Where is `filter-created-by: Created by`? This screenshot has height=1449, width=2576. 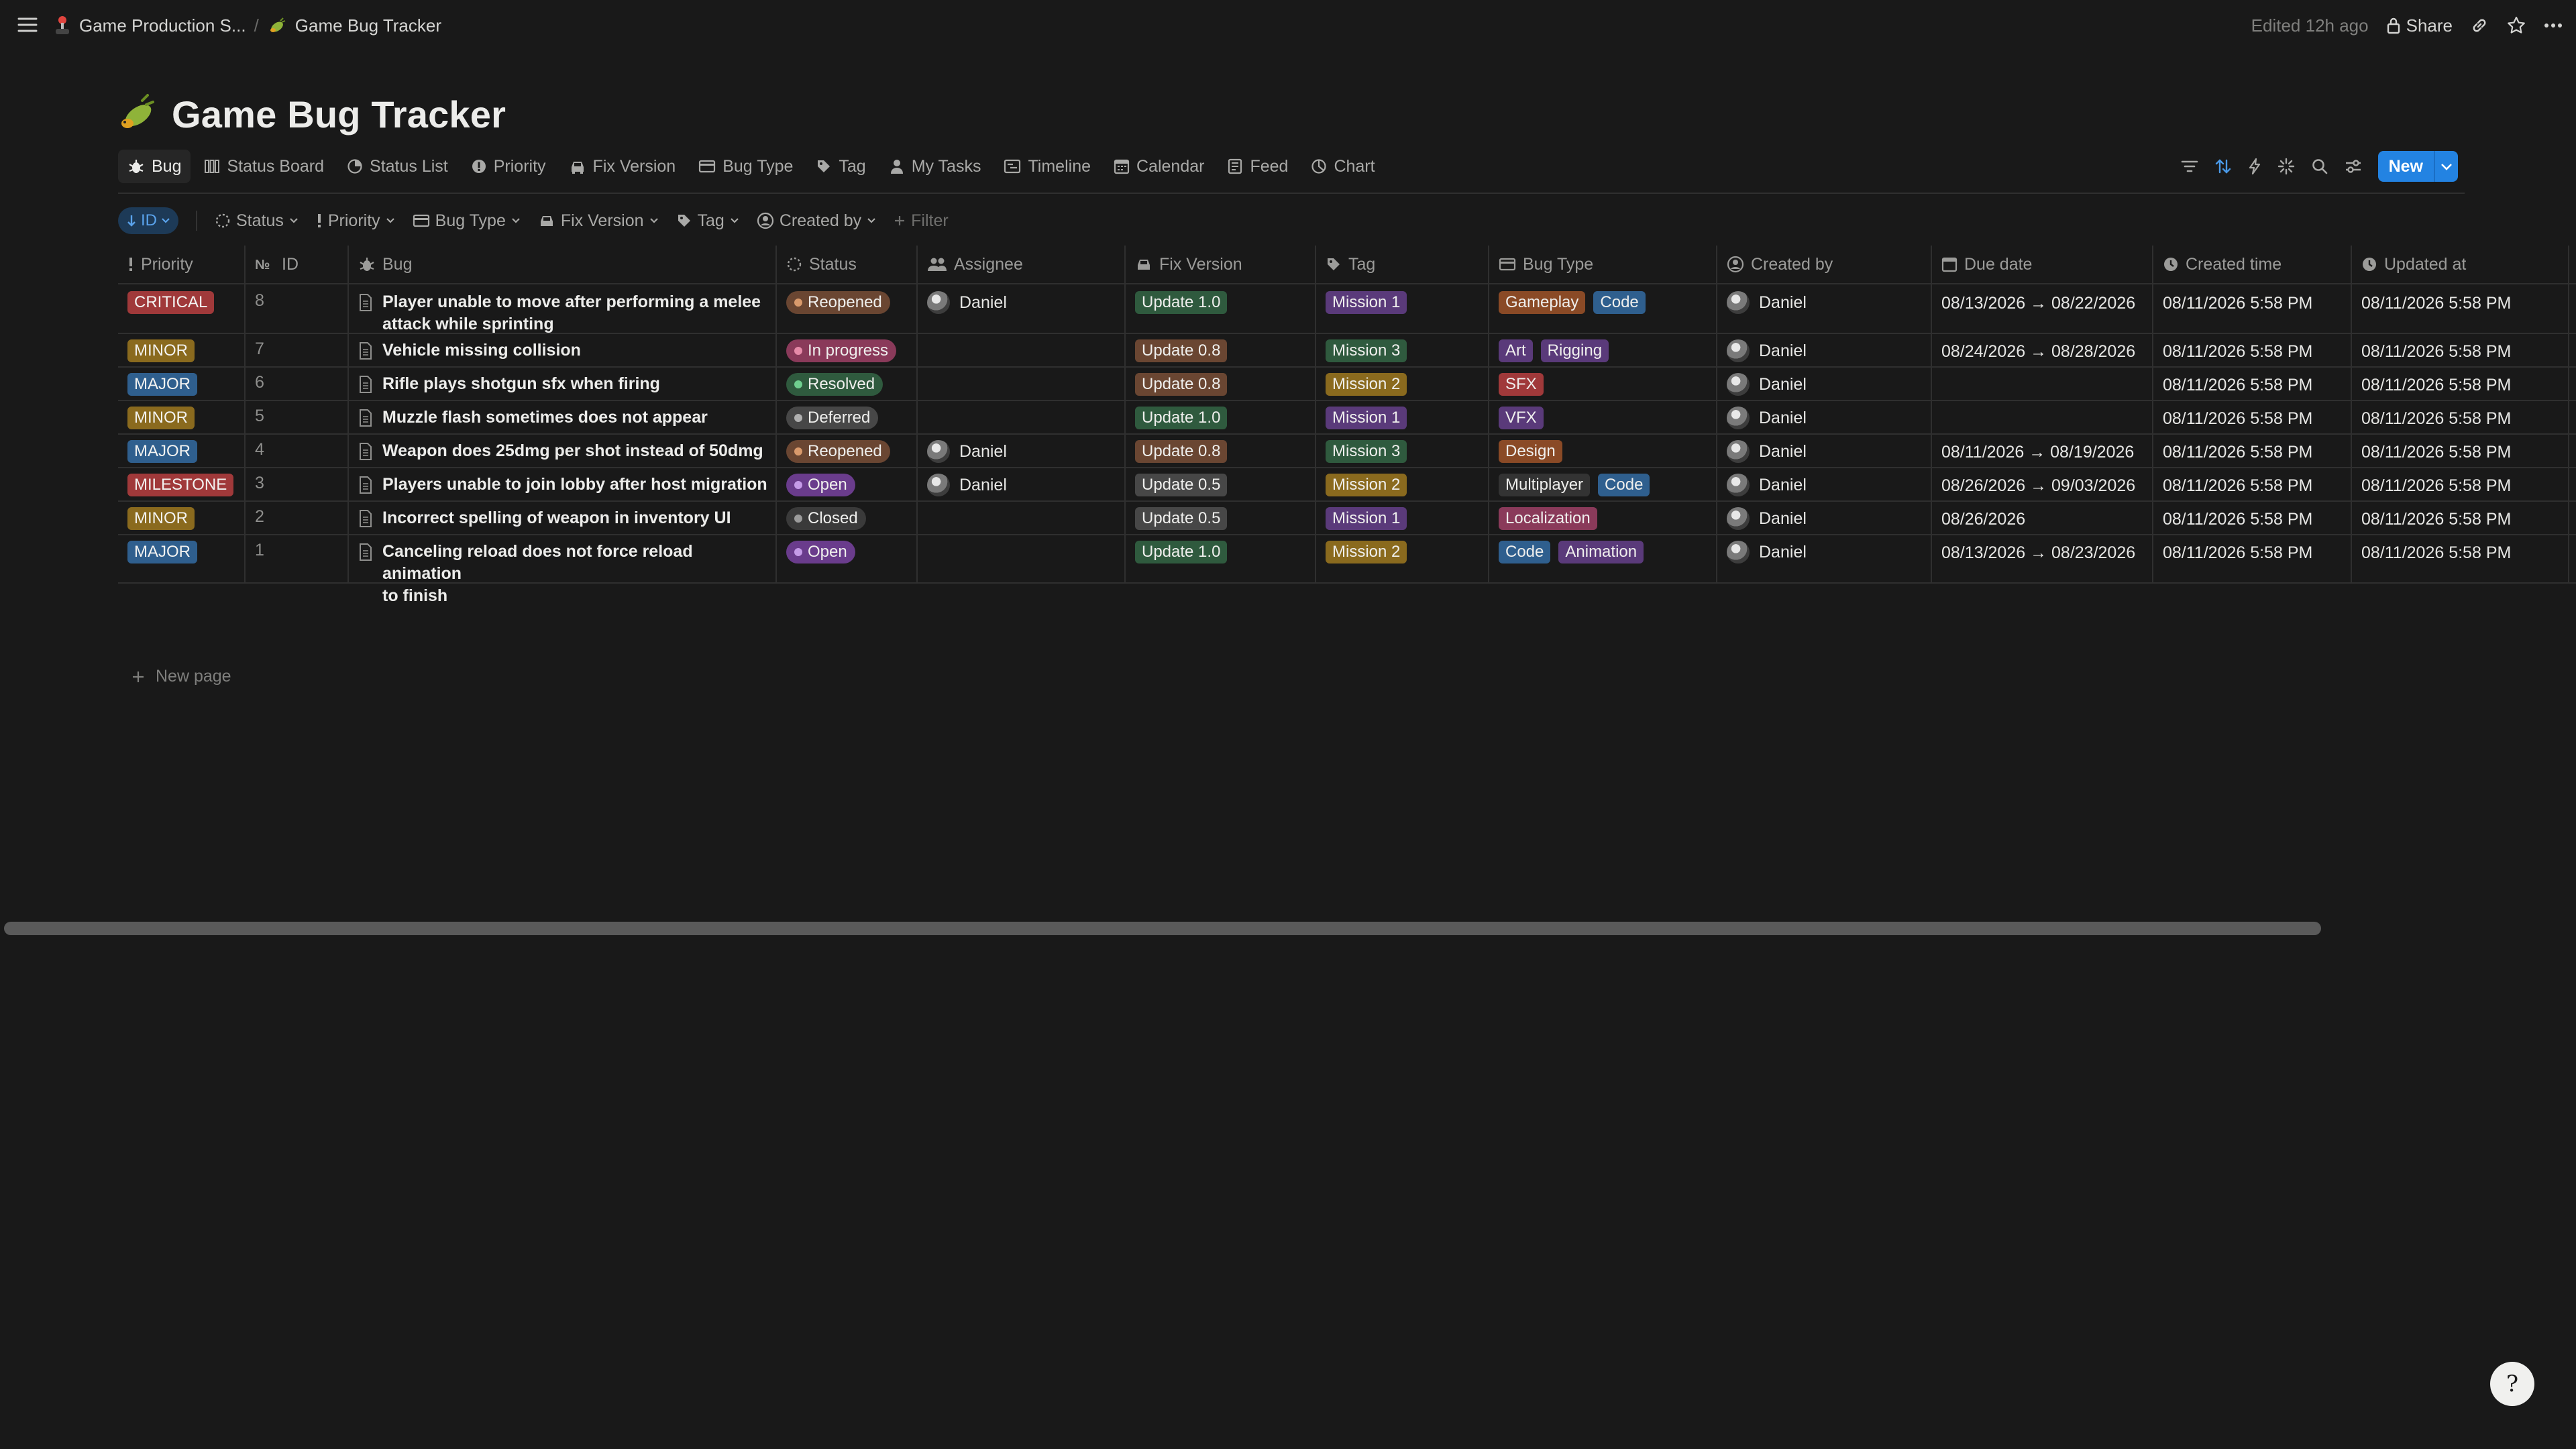
filter-created-by: Created by is located at coordinates (816, 221).